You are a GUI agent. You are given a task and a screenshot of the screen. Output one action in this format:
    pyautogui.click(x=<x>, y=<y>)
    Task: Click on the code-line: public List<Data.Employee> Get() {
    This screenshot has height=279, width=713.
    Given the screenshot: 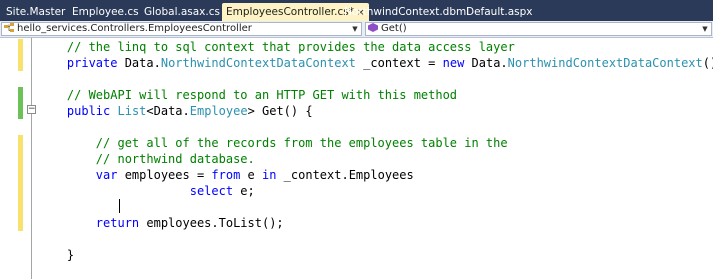 What is the action you would take?
    pyautogui.click(x=189, y=111)
    